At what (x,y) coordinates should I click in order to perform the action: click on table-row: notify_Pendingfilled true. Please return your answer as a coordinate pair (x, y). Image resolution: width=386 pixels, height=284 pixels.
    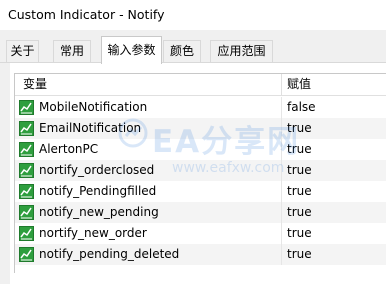
    Looking at the image, I should click on (200, 191).